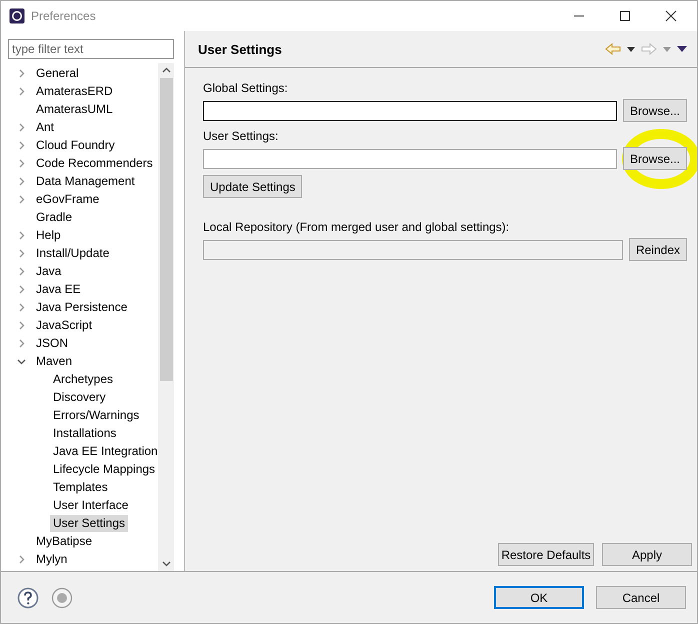 The height and width of the screenshot is (624, 698). I want to click on tree-item: Archetypes, so click(83, 379).